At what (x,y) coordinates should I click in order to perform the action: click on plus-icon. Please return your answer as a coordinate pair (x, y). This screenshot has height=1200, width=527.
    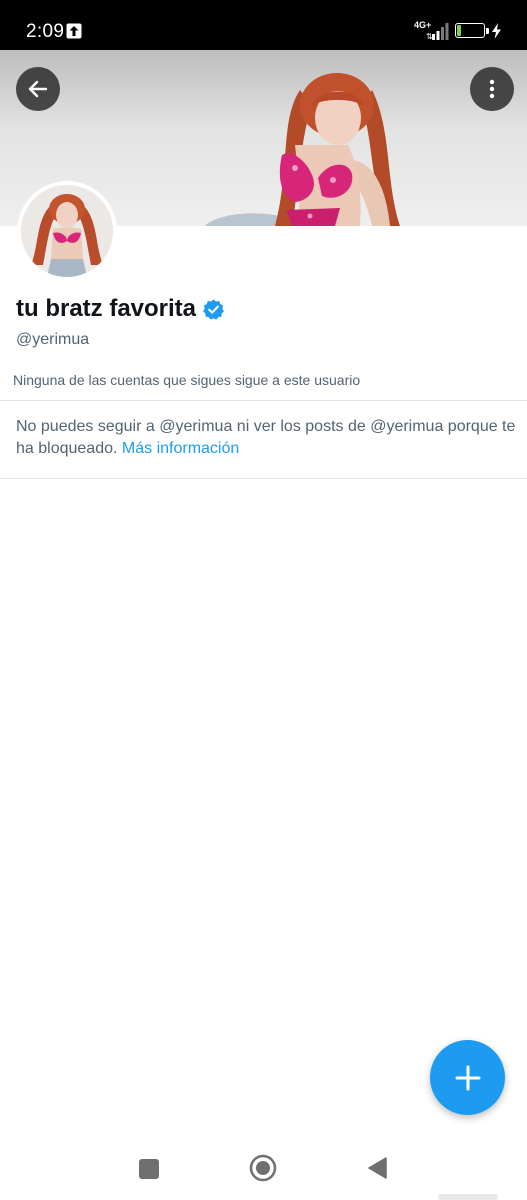
    Looking at the image, I should click on (467, 1077).